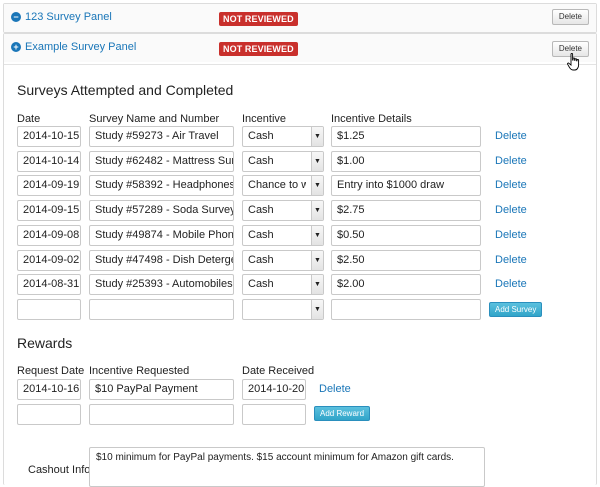  What do you see at coordinates (29, 119) in the screenshot?
I see `col-header-date: Date` at bounding box center [29, 119].